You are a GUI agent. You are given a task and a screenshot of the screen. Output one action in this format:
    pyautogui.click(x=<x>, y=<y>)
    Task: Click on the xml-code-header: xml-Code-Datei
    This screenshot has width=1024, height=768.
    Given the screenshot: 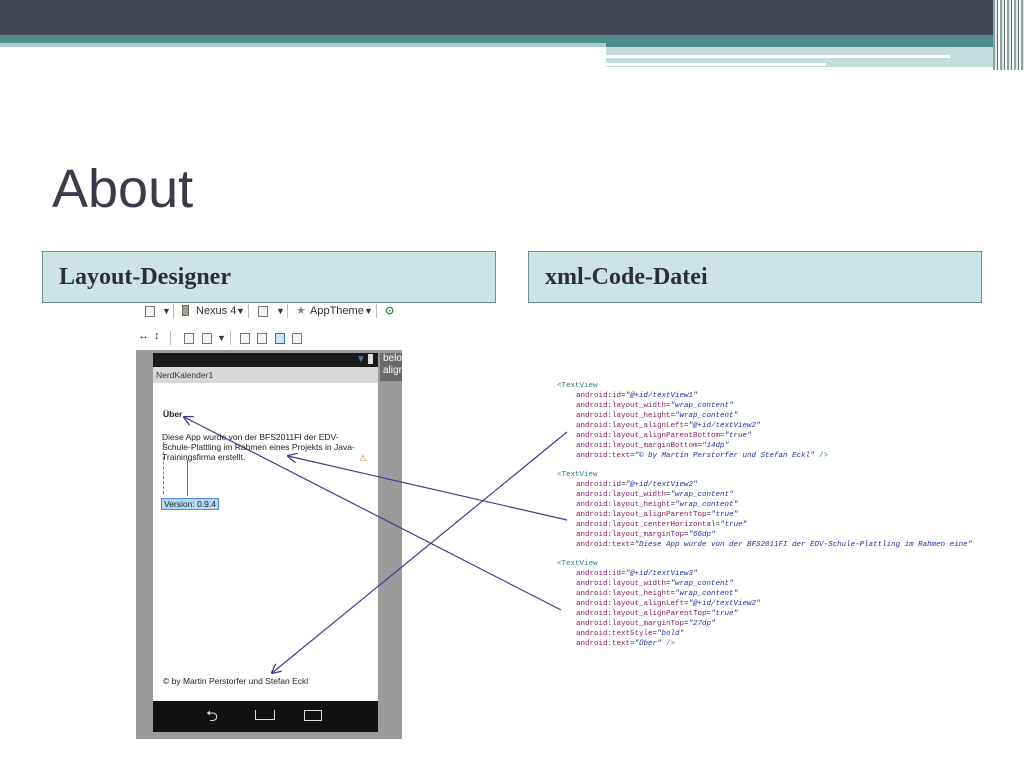 What is the action you would take?
    pyautogui.click(x=755, y=277)
    